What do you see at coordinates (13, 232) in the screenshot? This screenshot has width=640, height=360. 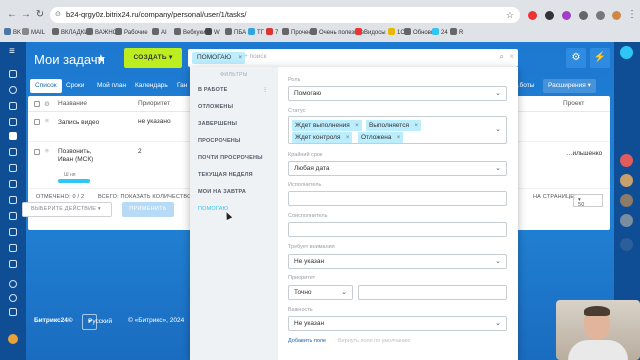 I see `analytics-icon` at bounding box center [13, 232].